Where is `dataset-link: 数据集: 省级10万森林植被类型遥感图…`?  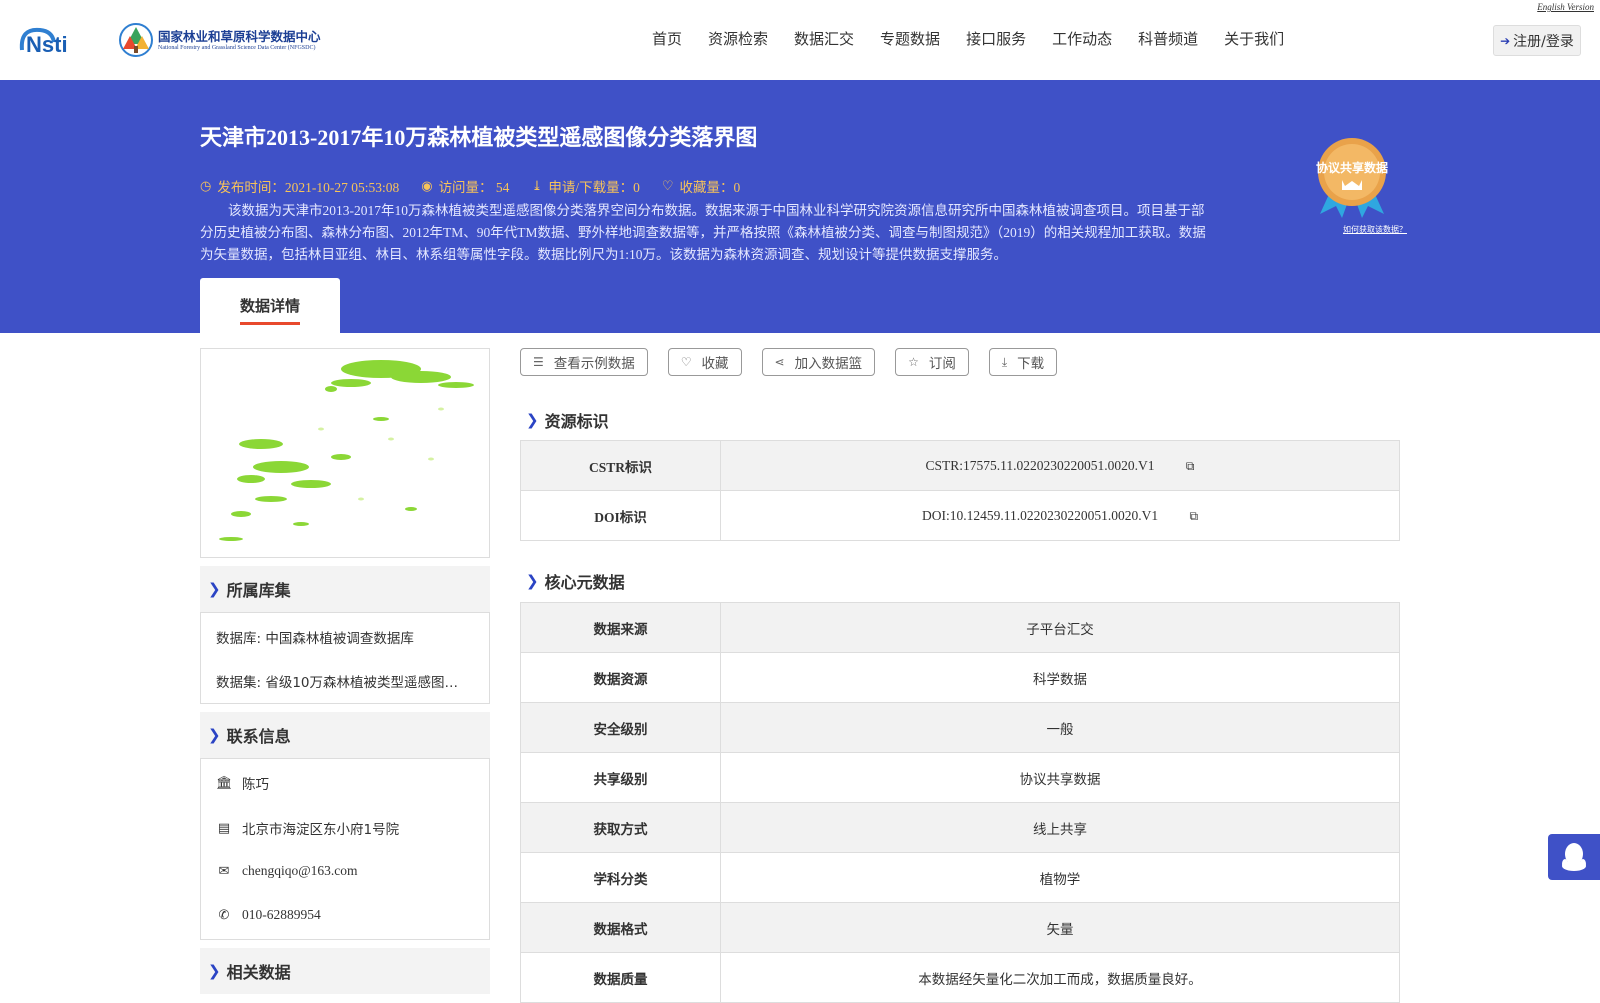
dataset-link: 数据集: 省级10万森林植被类型遥感图… is located at coordinates (337, 681).